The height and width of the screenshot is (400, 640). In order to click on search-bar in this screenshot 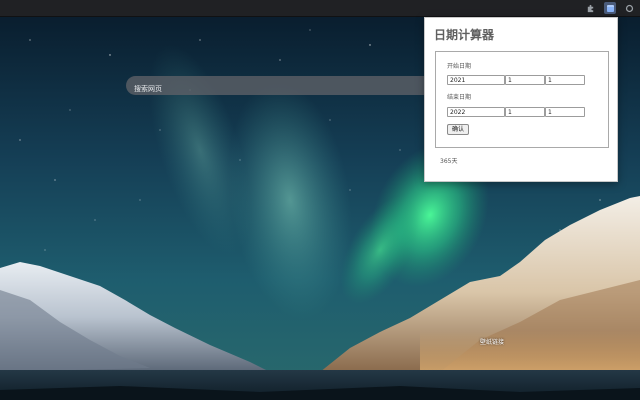, I will do `click(281, 87)`.